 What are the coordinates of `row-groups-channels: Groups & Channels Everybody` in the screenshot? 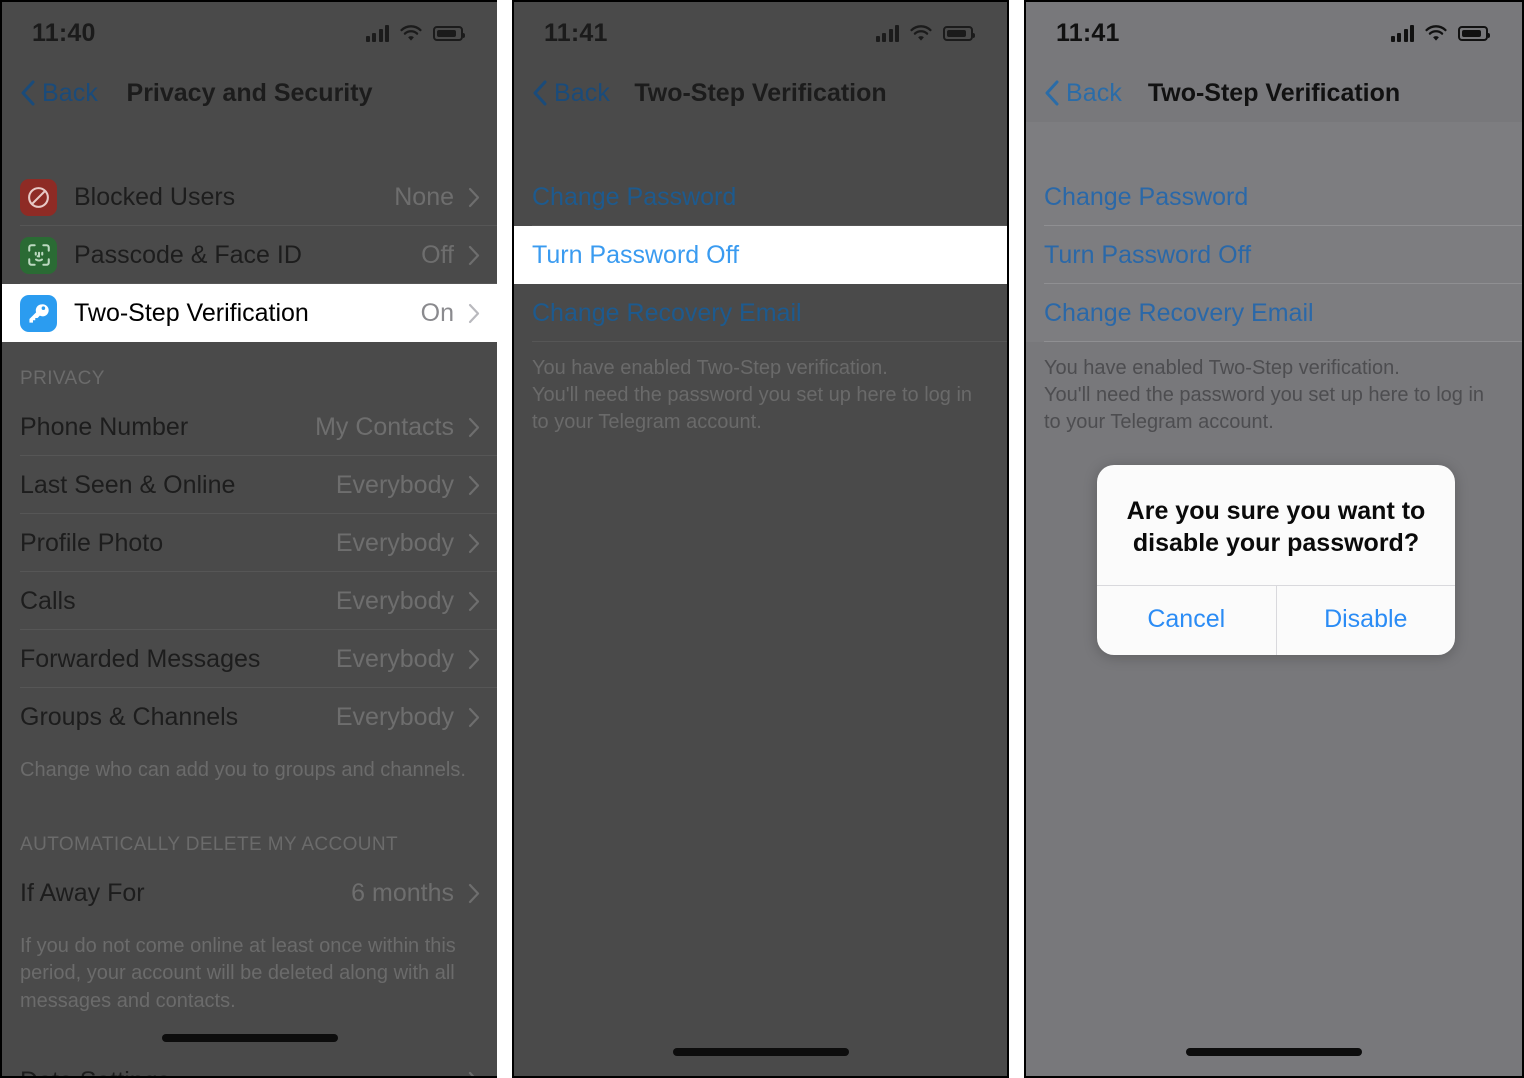 It's located at (249, 717).